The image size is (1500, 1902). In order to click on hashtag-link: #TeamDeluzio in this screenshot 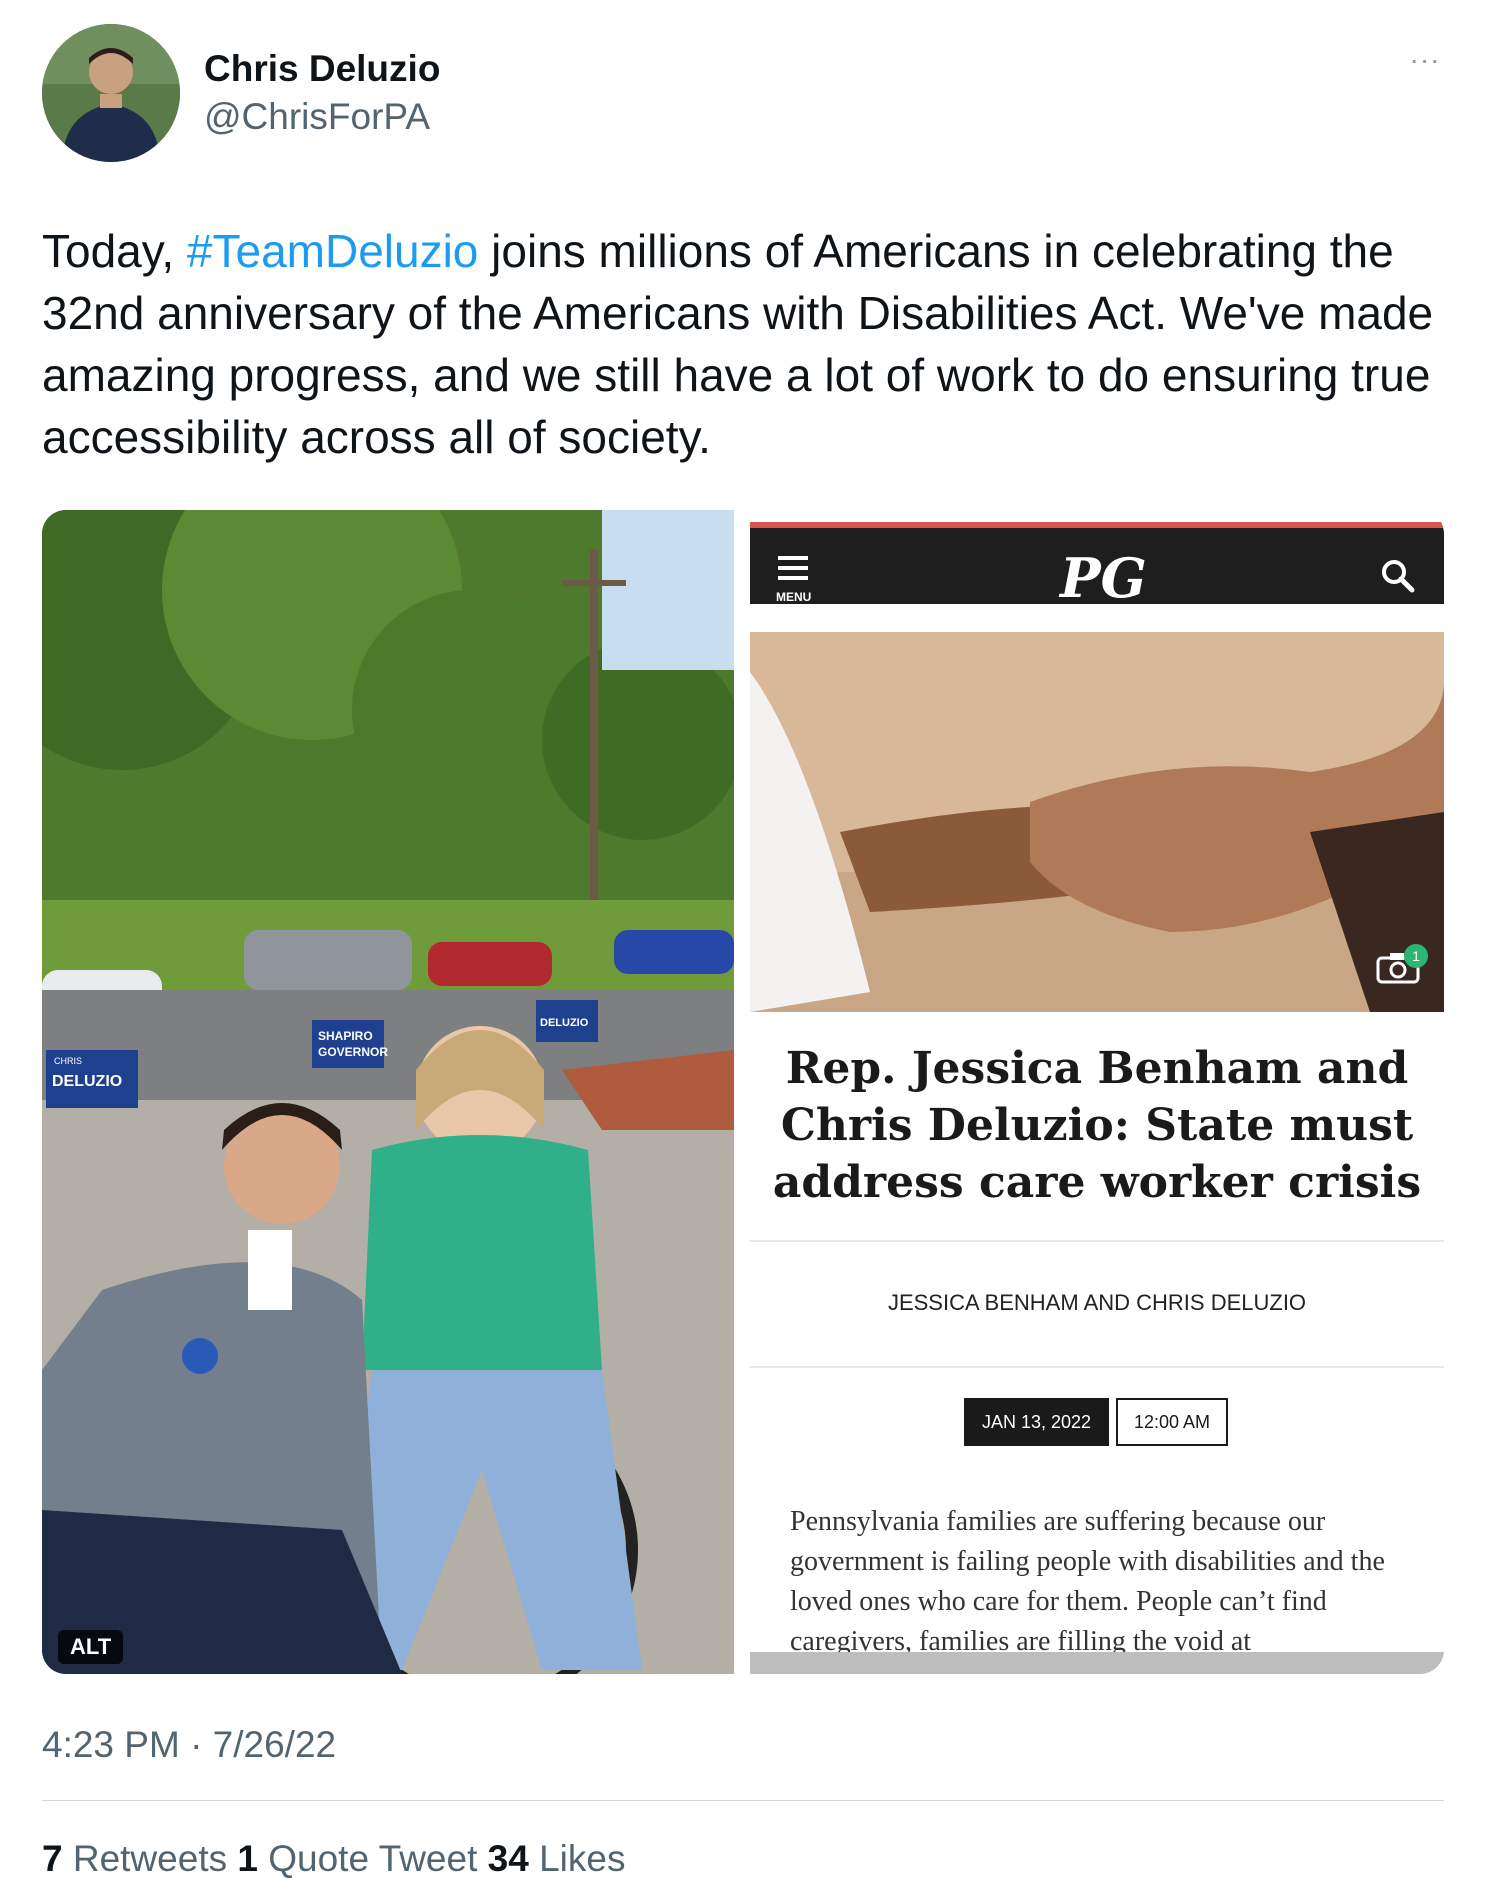, I will do `click(332, 251)`.